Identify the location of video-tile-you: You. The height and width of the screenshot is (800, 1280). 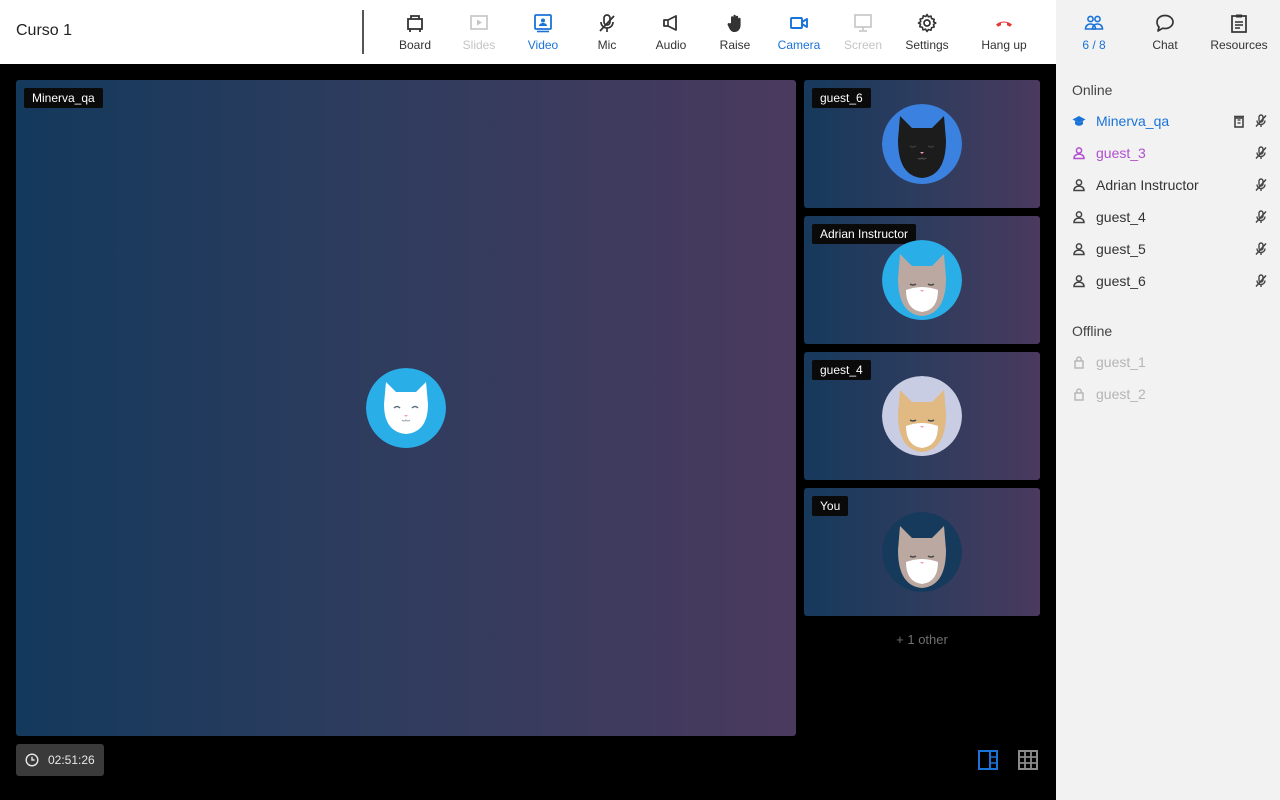
(922, 552).